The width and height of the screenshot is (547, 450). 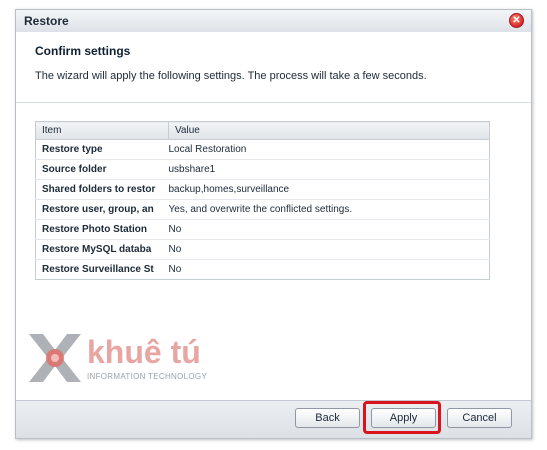 What do you see at coordinates (273, 21) in the screenshot?
I see `title-bar: Restore ✕` at bounding box center [273, 21].